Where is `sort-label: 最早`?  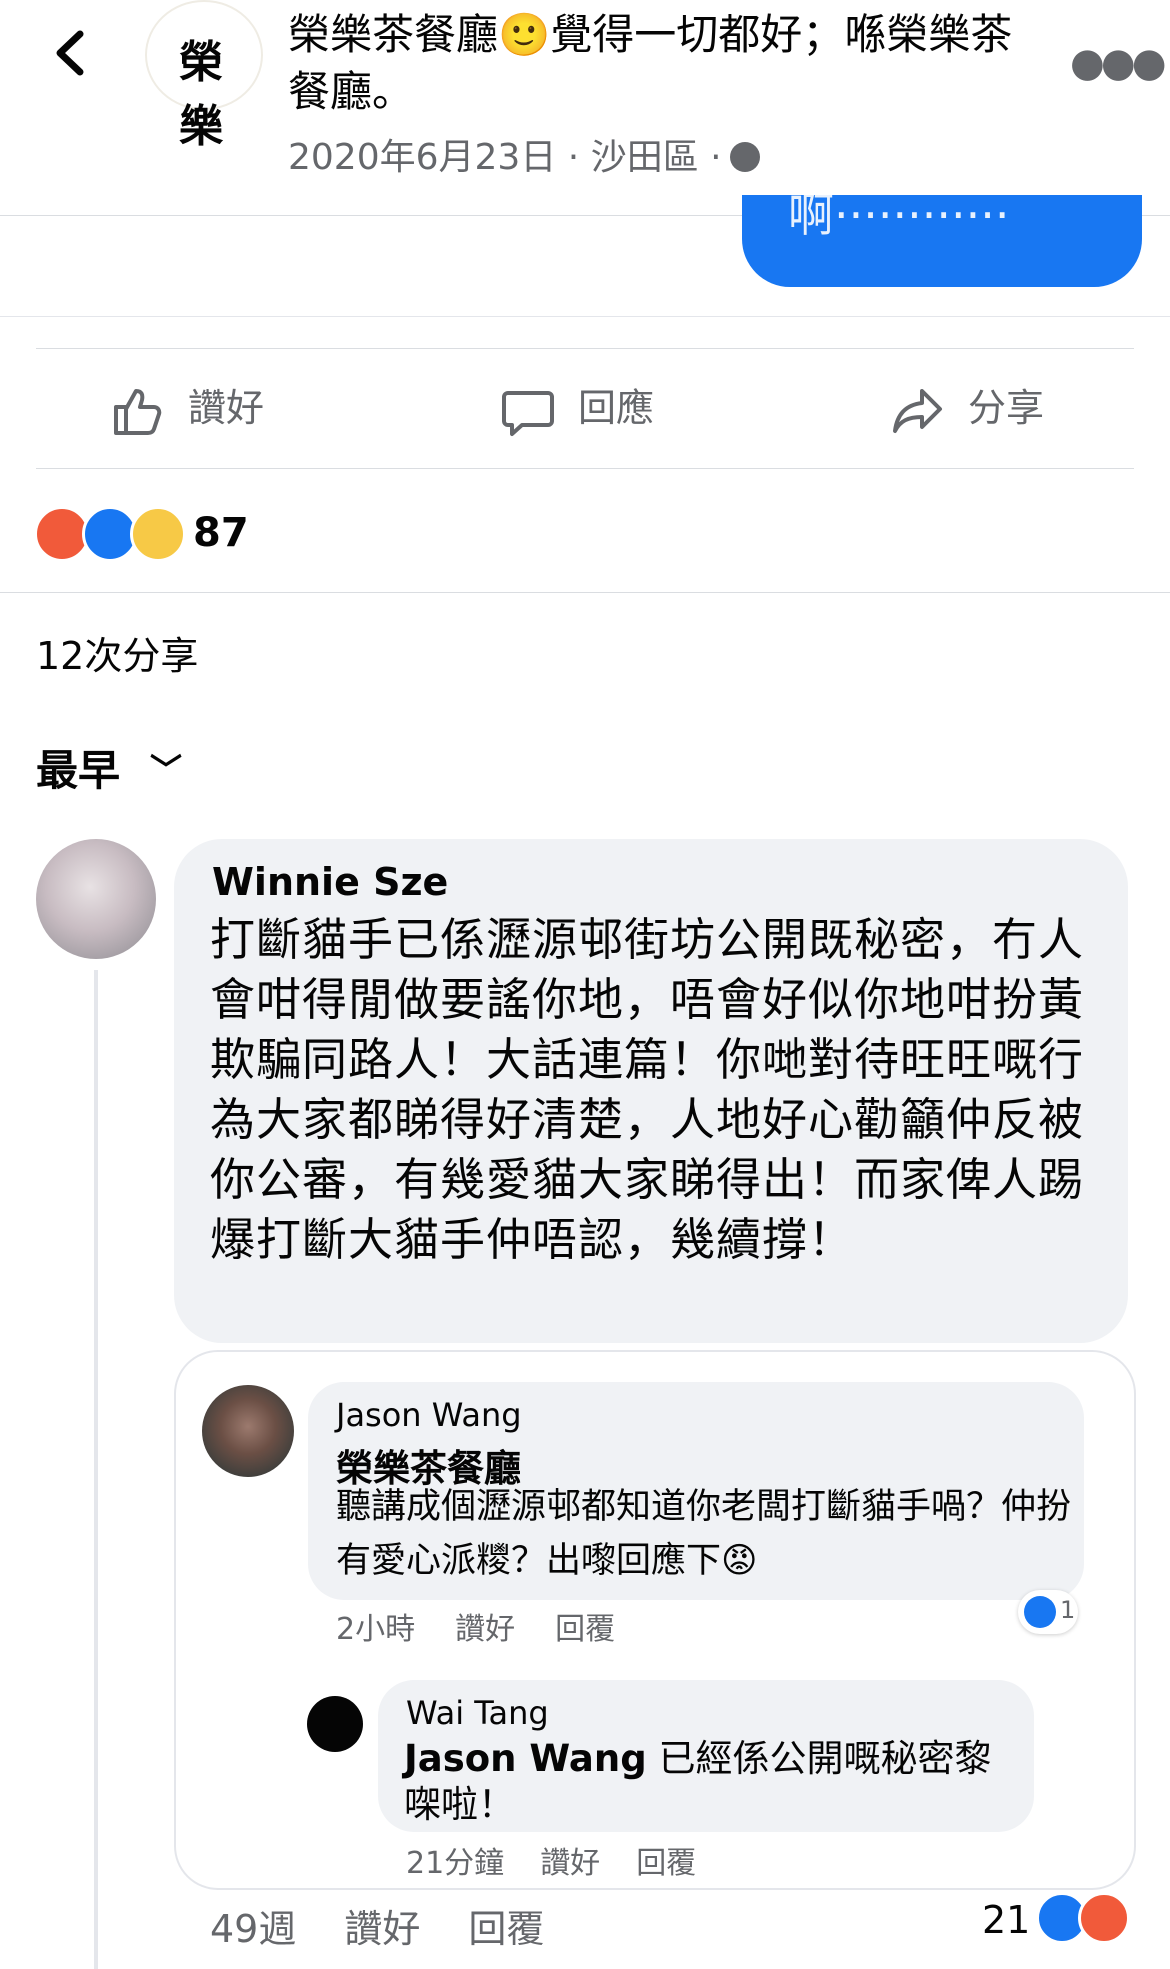 sort-label: 最早 is located at coordinates (78, 770).